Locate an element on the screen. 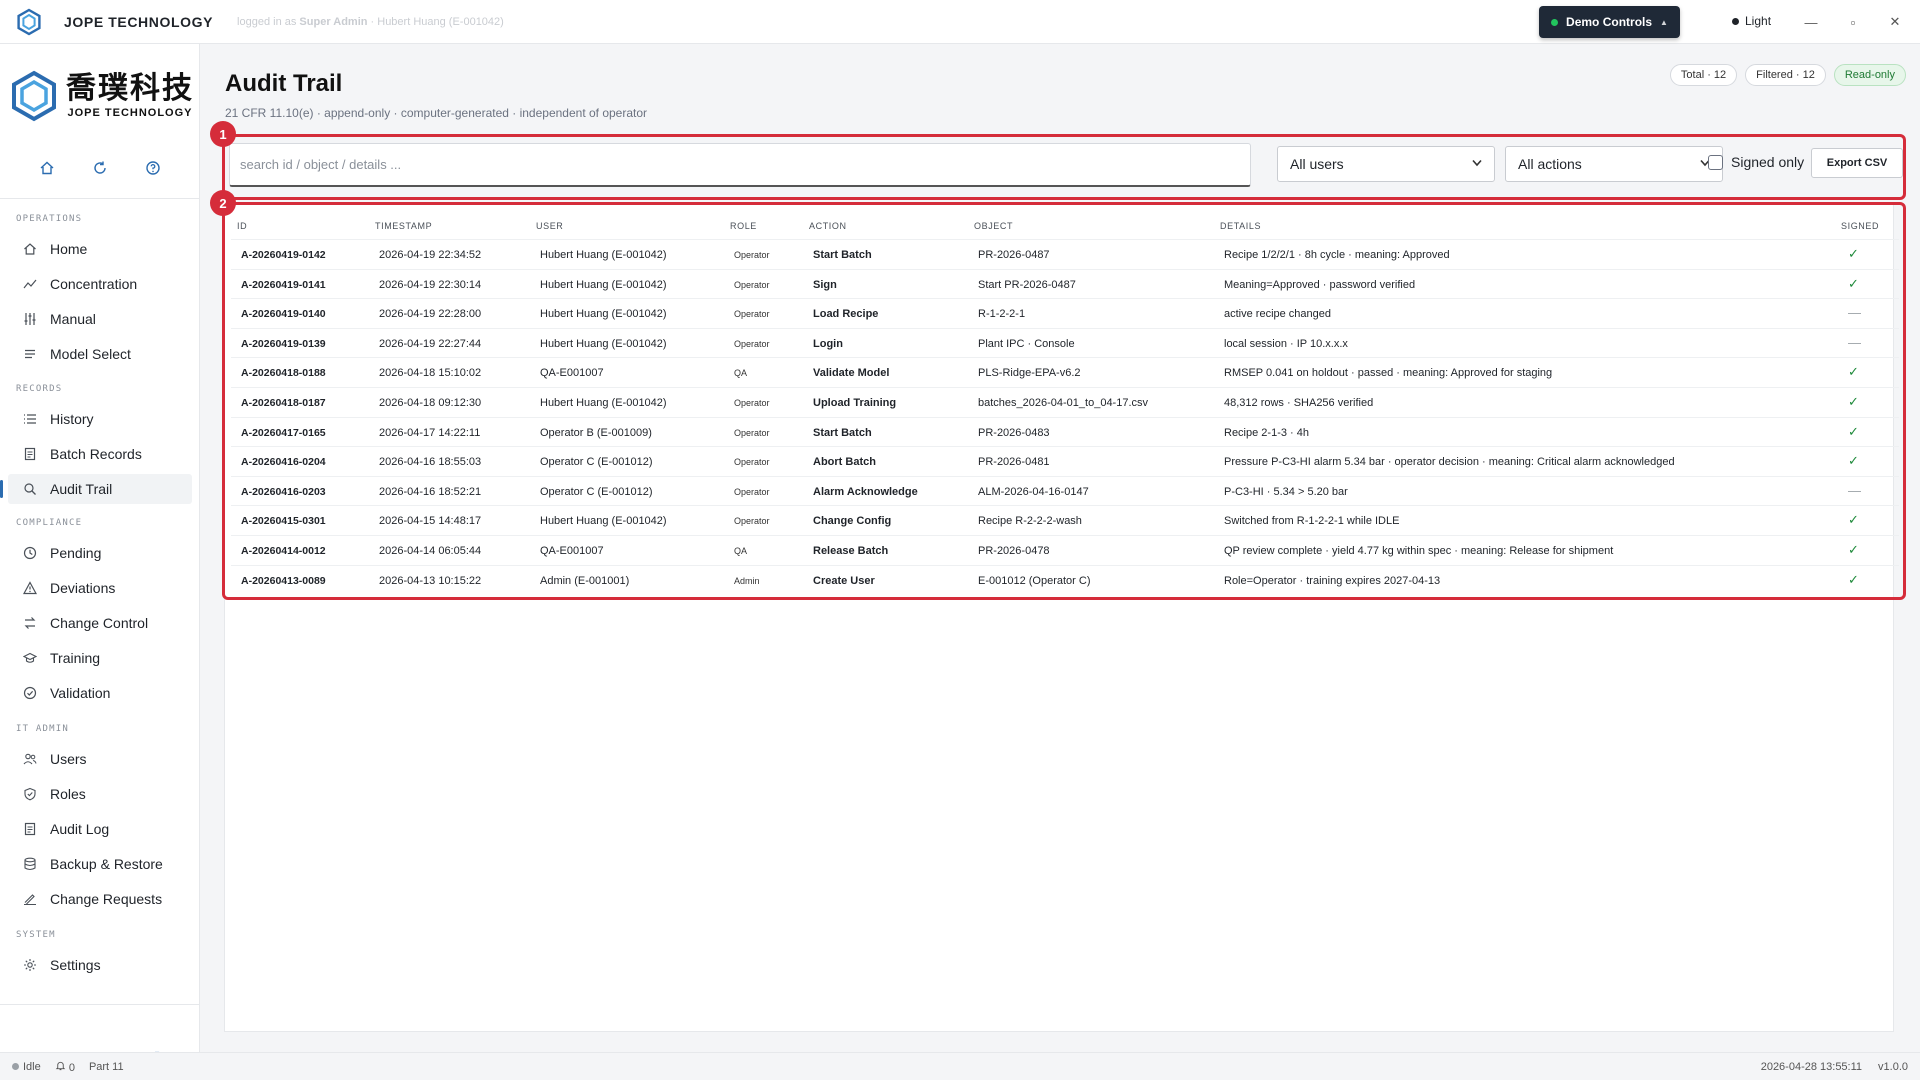  cell-id: A-20260414-0012 is located at coordinates (283, 551).